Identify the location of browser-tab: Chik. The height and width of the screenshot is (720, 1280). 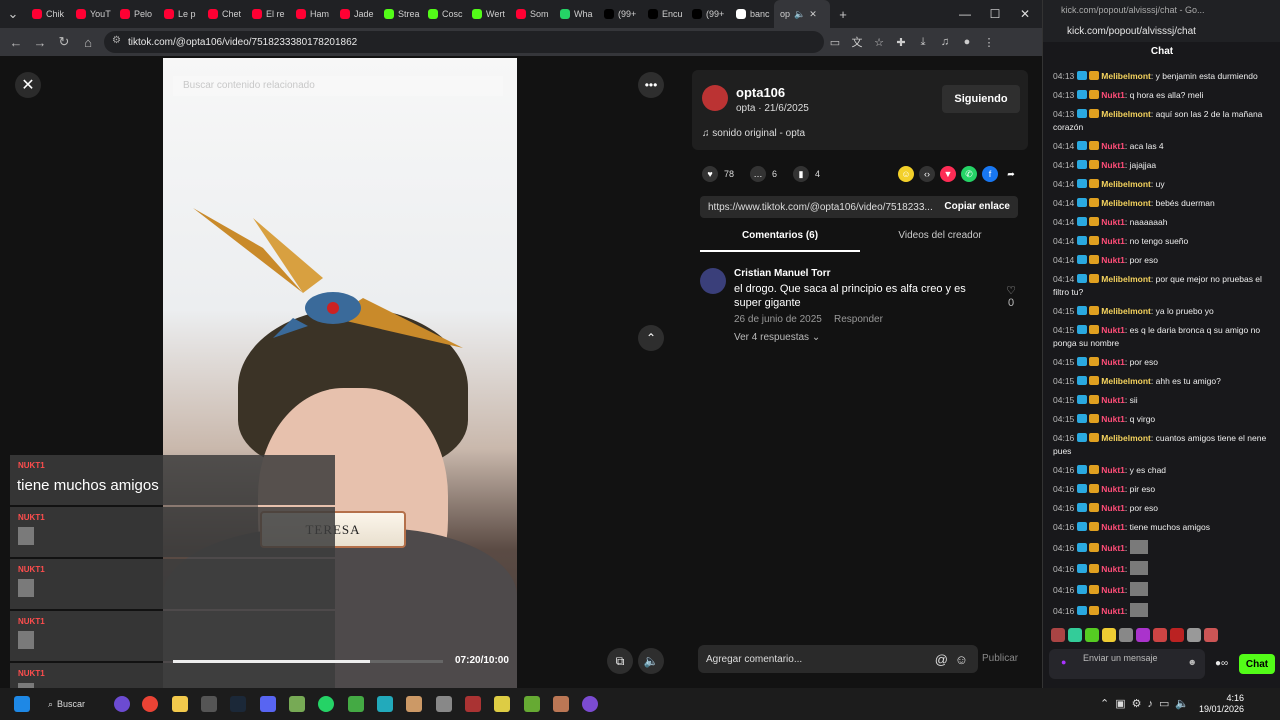
(48, 14).